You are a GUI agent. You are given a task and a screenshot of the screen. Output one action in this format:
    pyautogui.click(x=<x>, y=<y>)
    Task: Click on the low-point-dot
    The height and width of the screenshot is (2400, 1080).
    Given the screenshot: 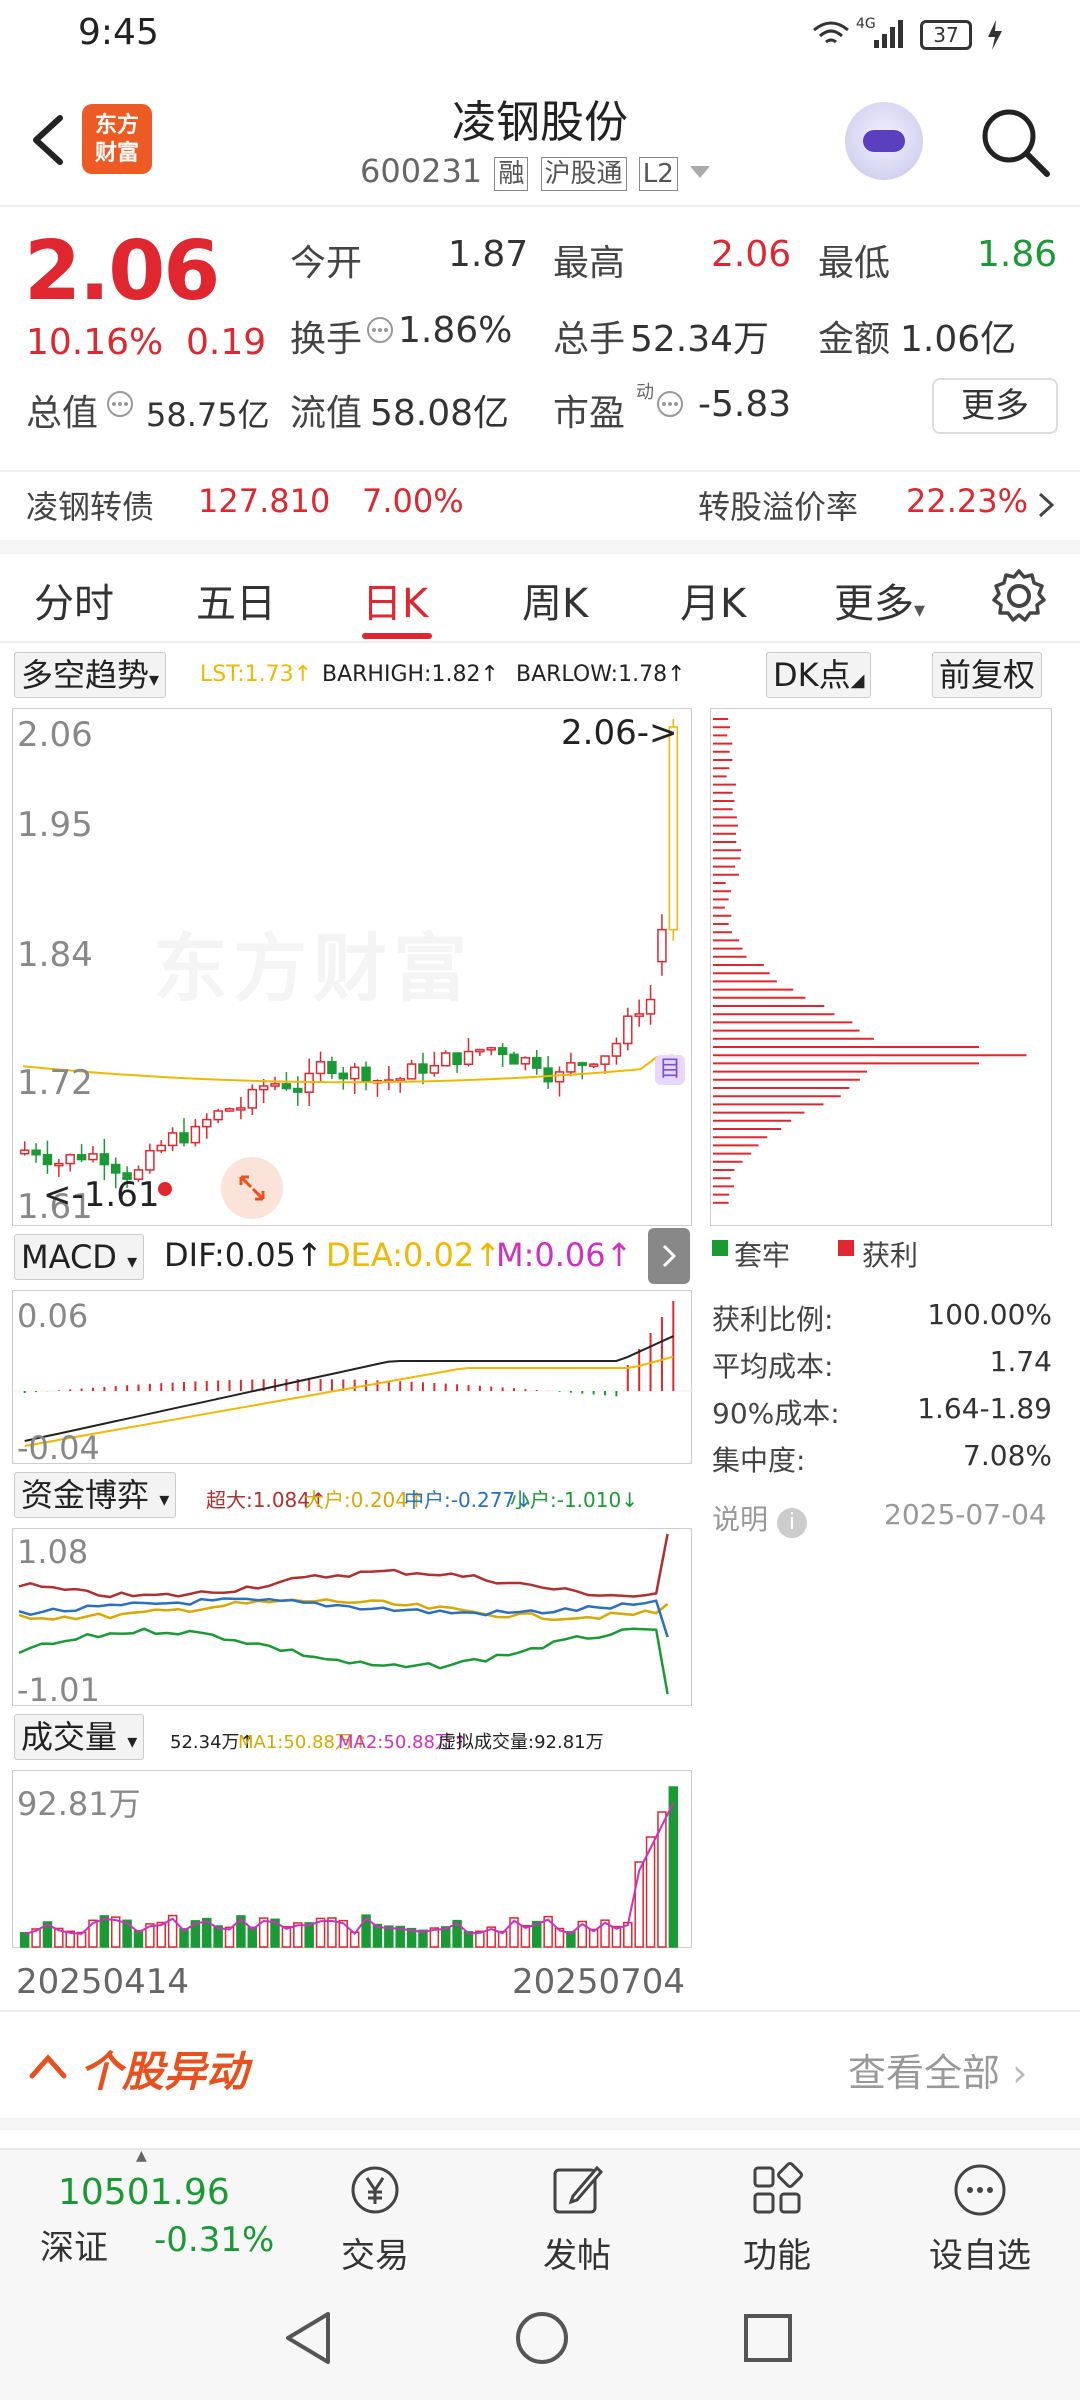 What is the action you would take?
    pyautogui.click(x=165, y=1189)
    